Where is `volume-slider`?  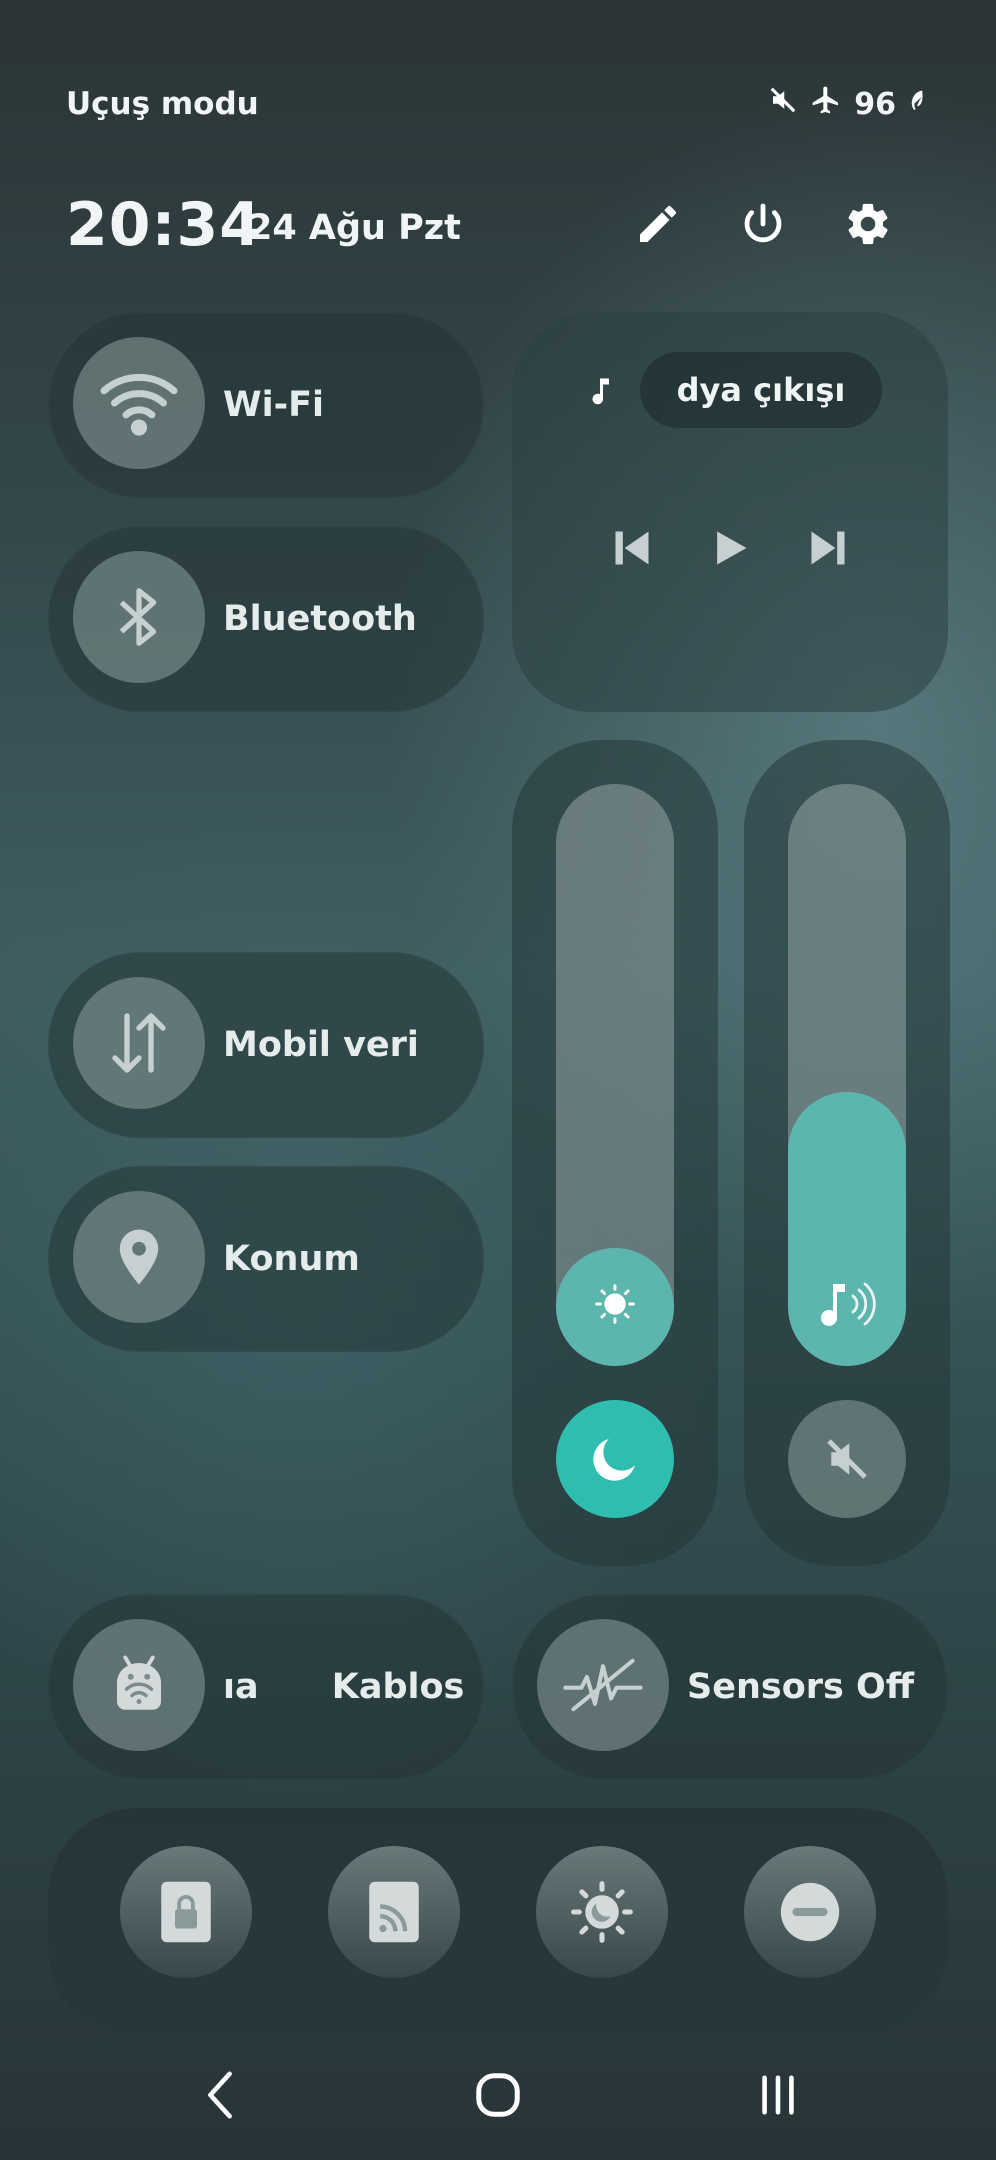 volume-slider is located at coordinates (847, 1075).